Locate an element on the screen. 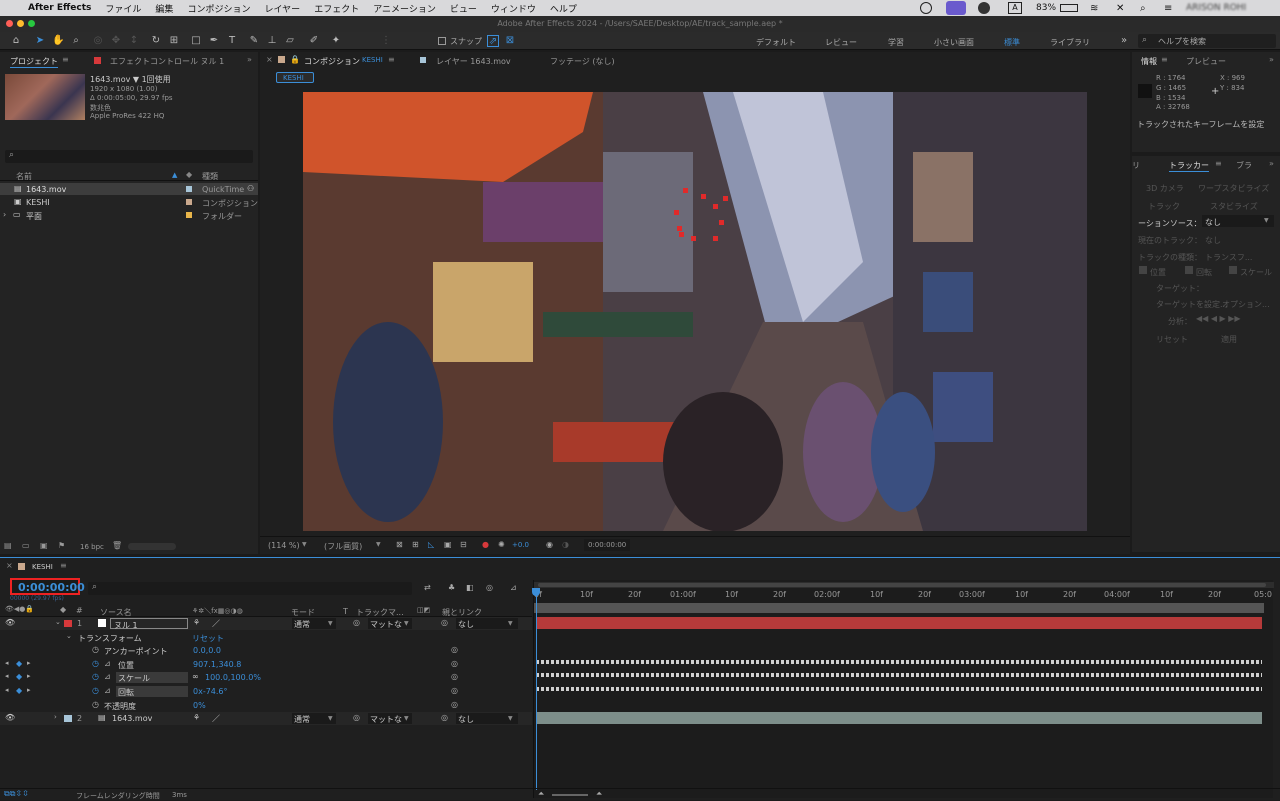 The image size is (1280, 801). stopwatch-icon: ◷ is located at coordinates (95, 704).